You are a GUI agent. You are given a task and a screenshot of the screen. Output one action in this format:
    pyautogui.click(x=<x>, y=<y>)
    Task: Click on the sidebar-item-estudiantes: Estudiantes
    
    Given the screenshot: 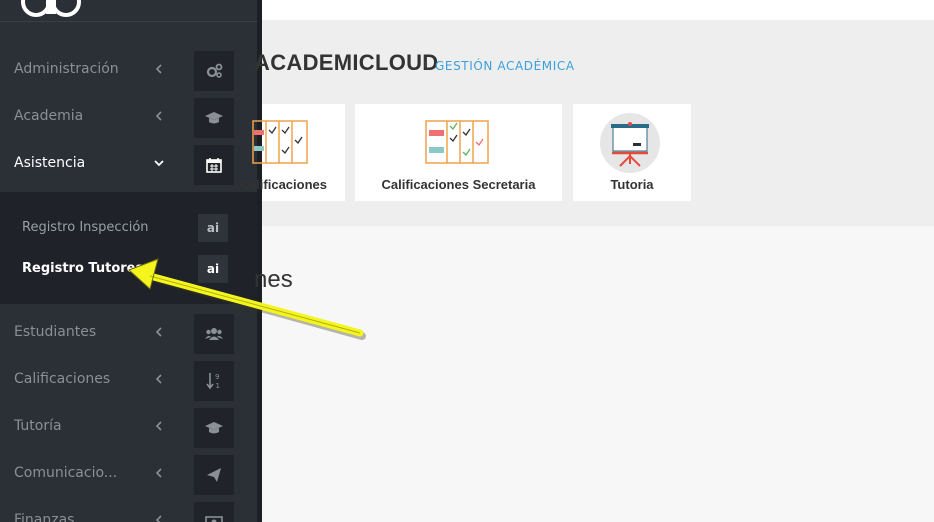 What is the action you would take?
    pyautogui.click(x=128, y=333)
    